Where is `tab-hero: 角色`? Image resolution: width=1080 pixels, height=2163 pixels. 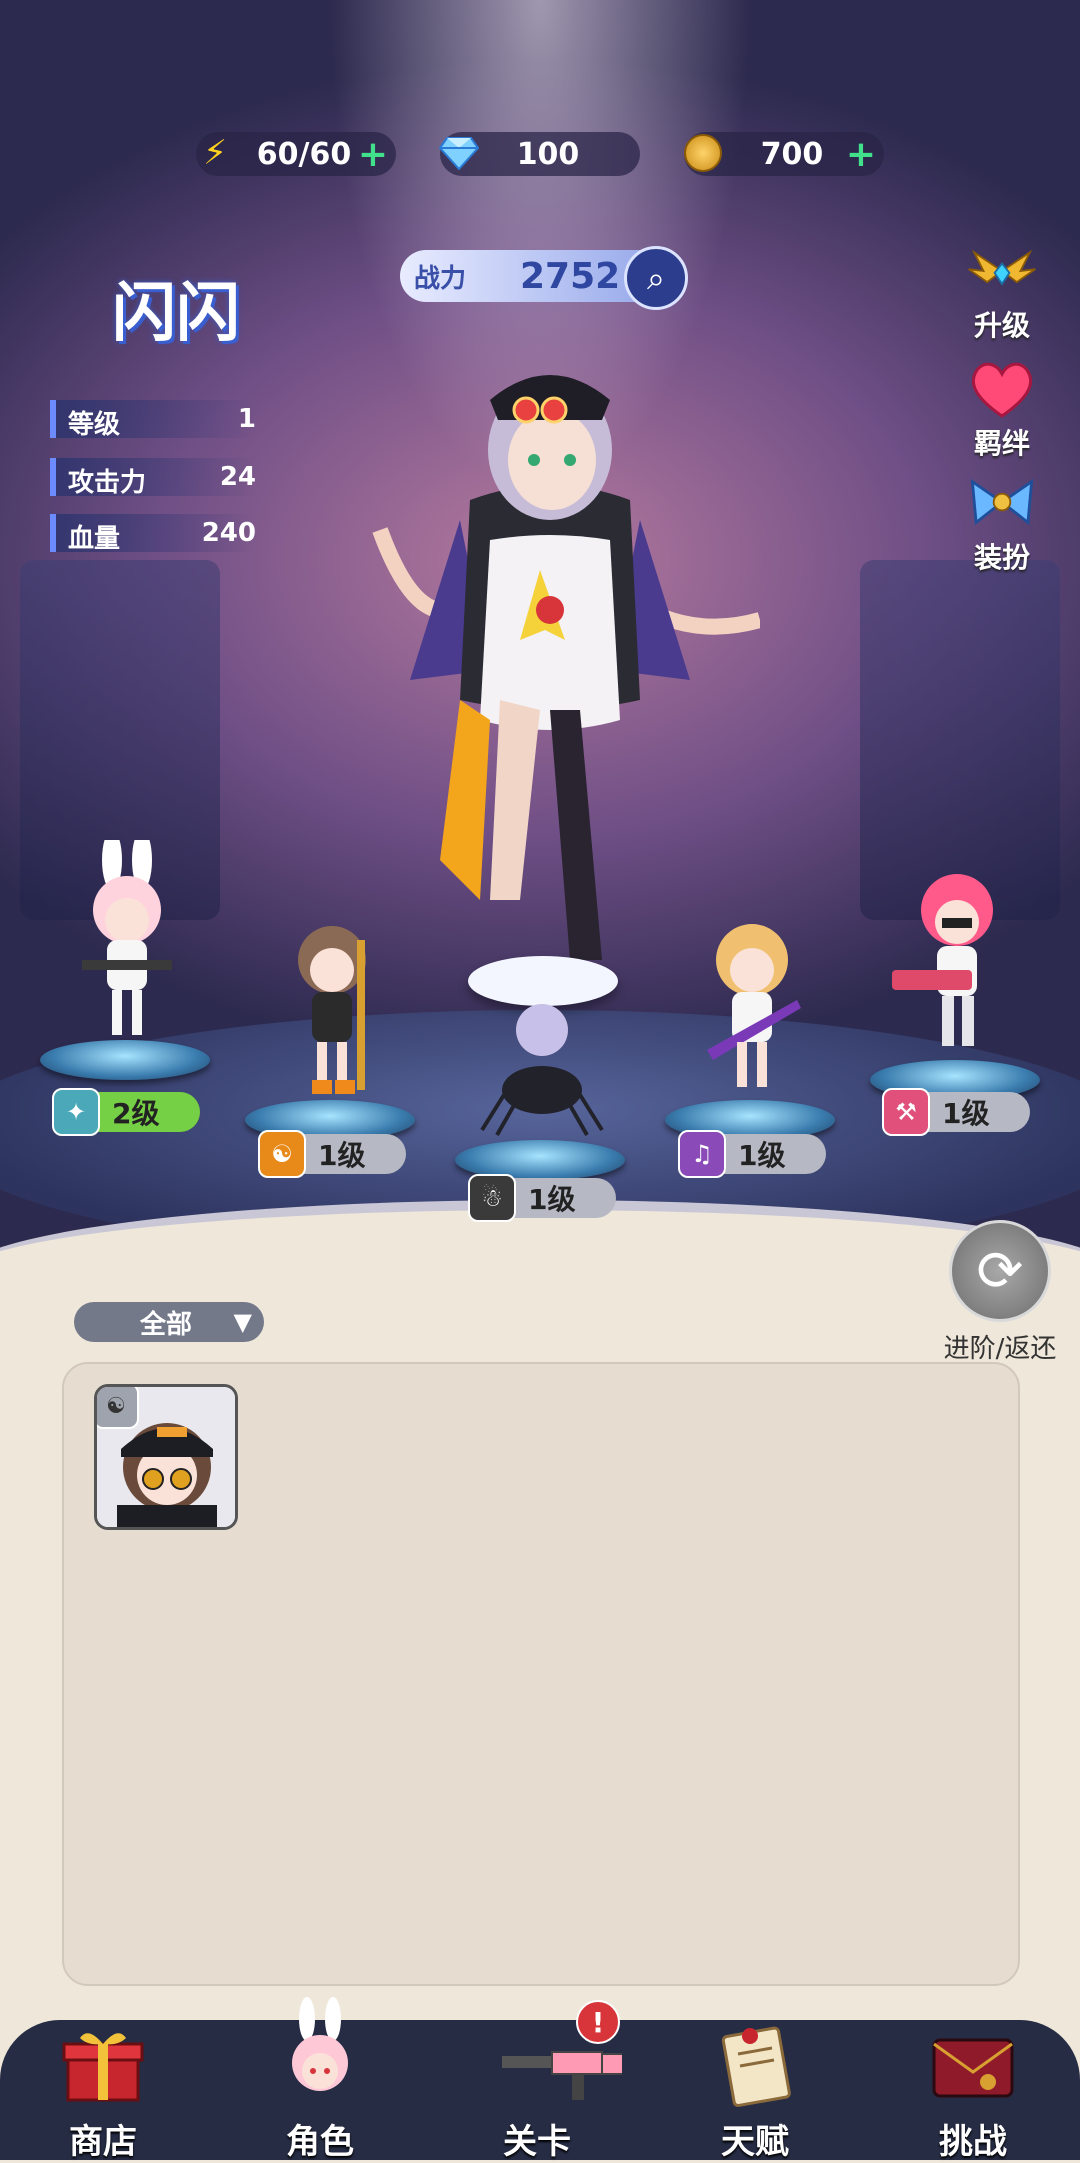 tab-hero: 角色 is located at coordinates (320, 2079).